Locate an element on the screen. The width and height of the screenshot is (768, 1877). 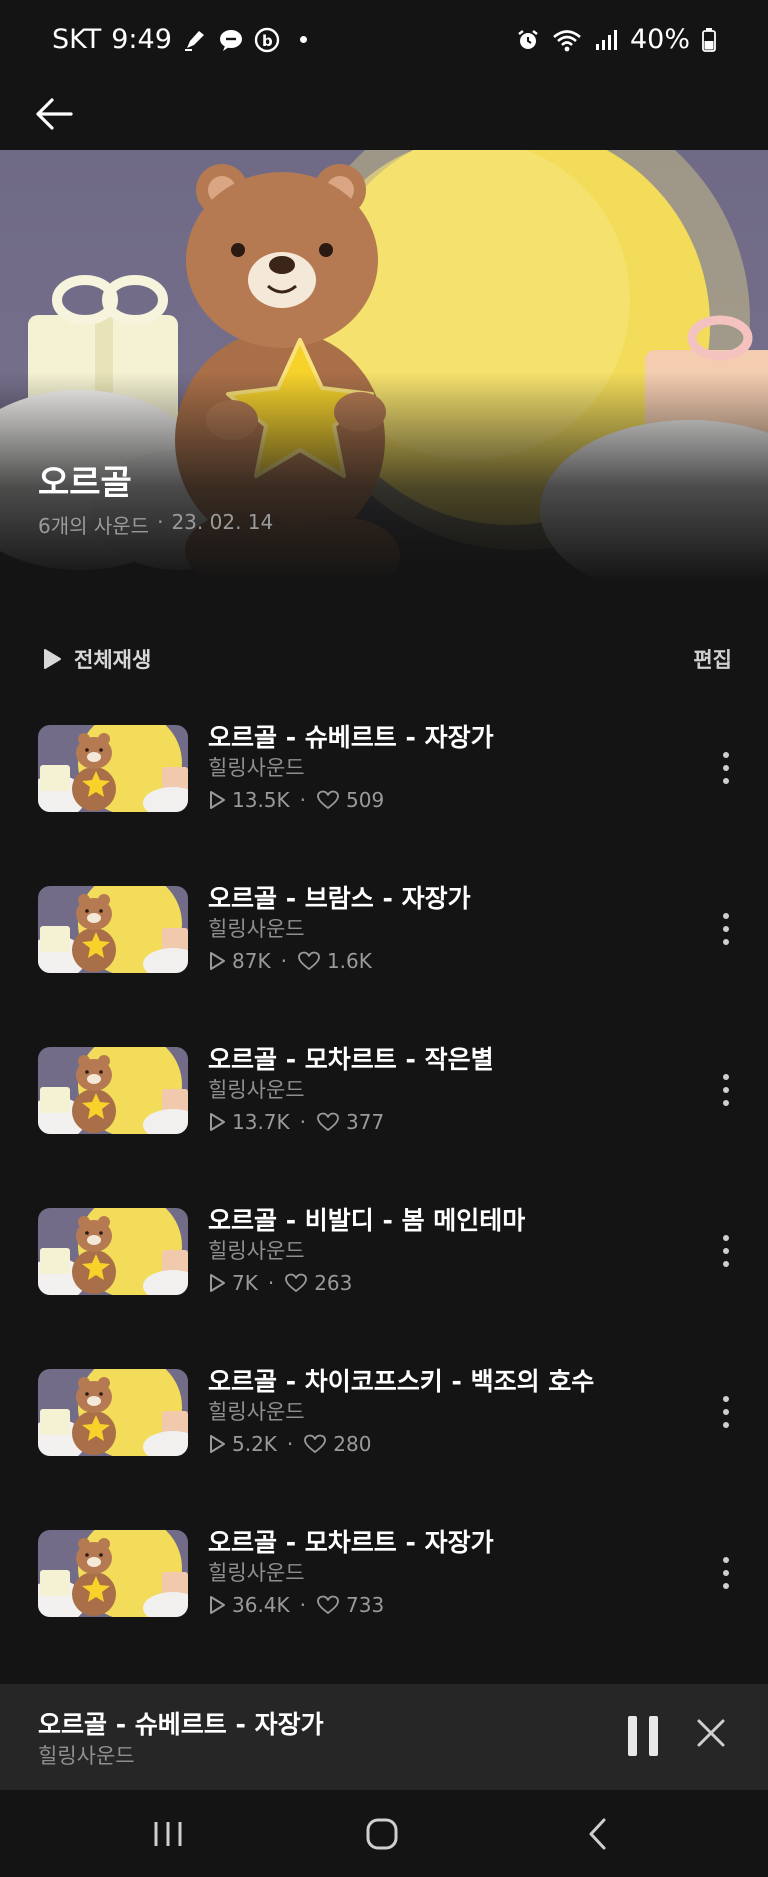
player-track-artist: 힐링사운드 is located at coordinates (86, 1756).